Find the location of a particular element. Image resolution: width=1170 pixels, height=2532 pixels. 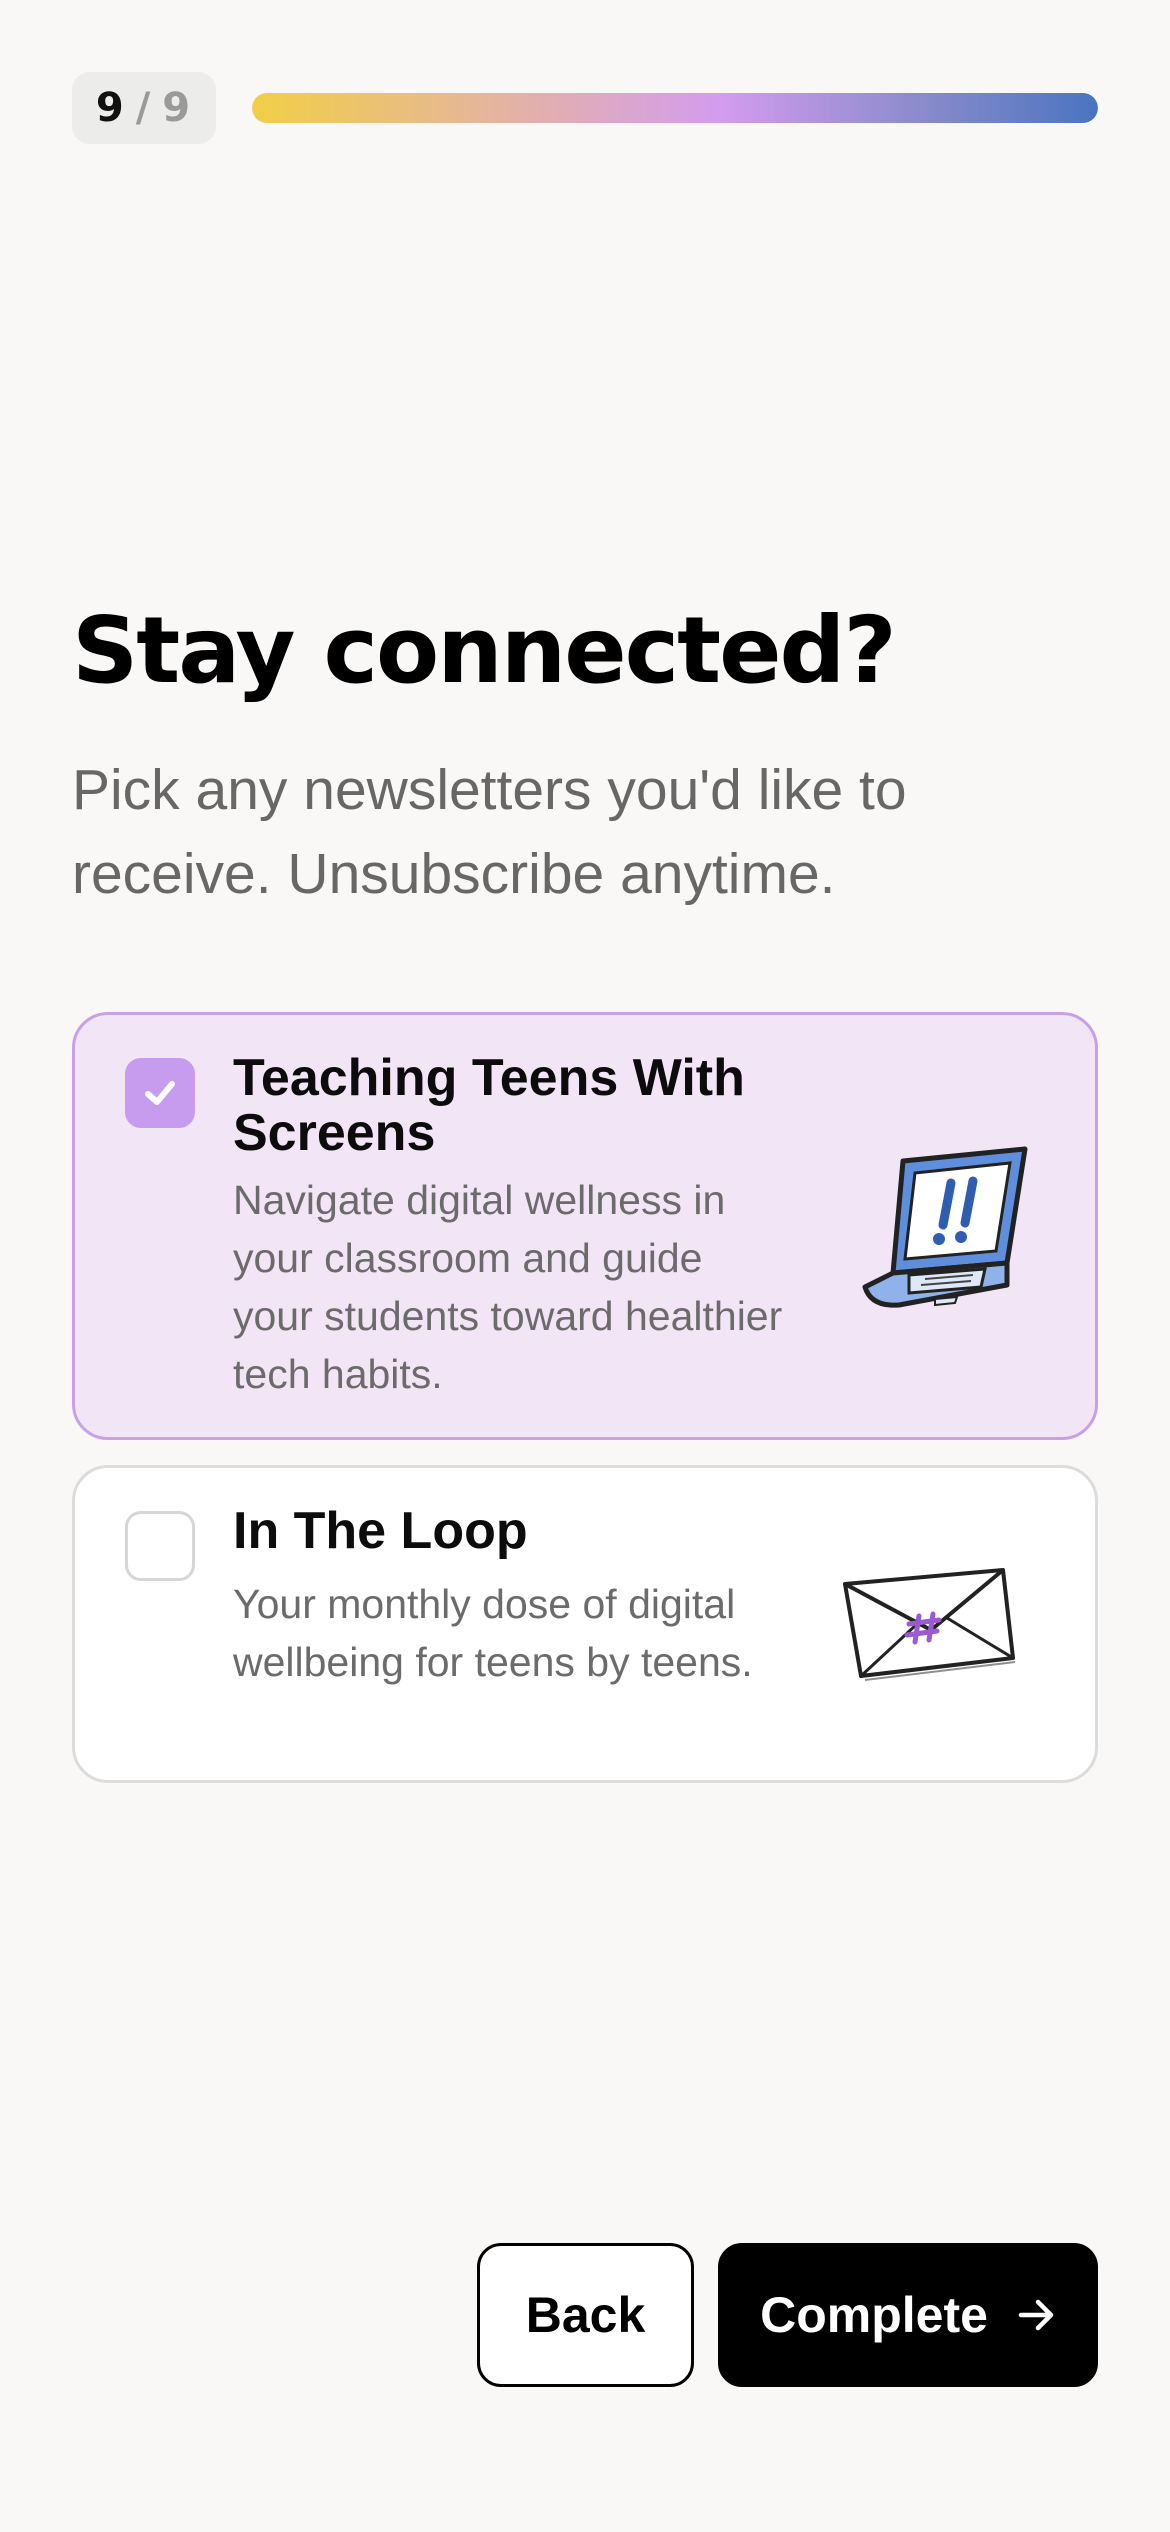

complete-button-label: Complete is located at coordinates (874, 2315).